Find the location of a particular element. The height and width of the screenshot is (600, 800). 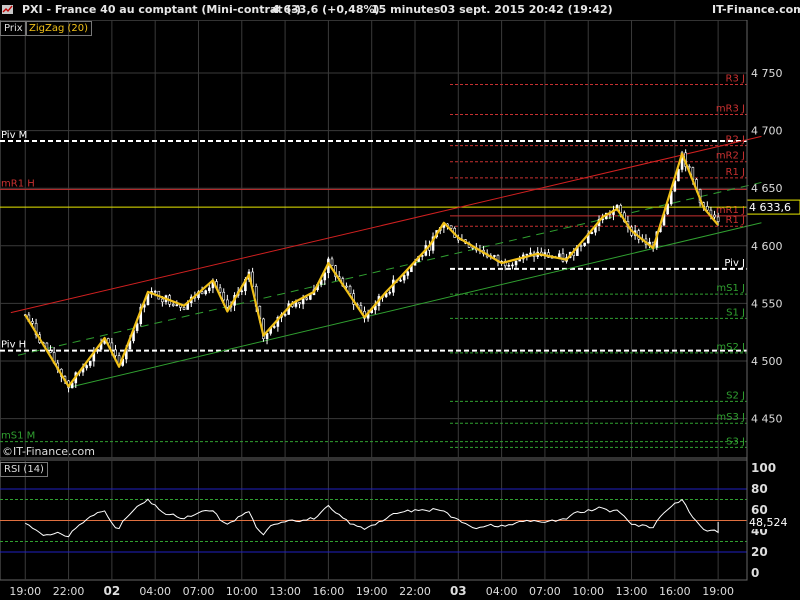

y-tick-label: 4 600 is located at coordinates (767, 246).